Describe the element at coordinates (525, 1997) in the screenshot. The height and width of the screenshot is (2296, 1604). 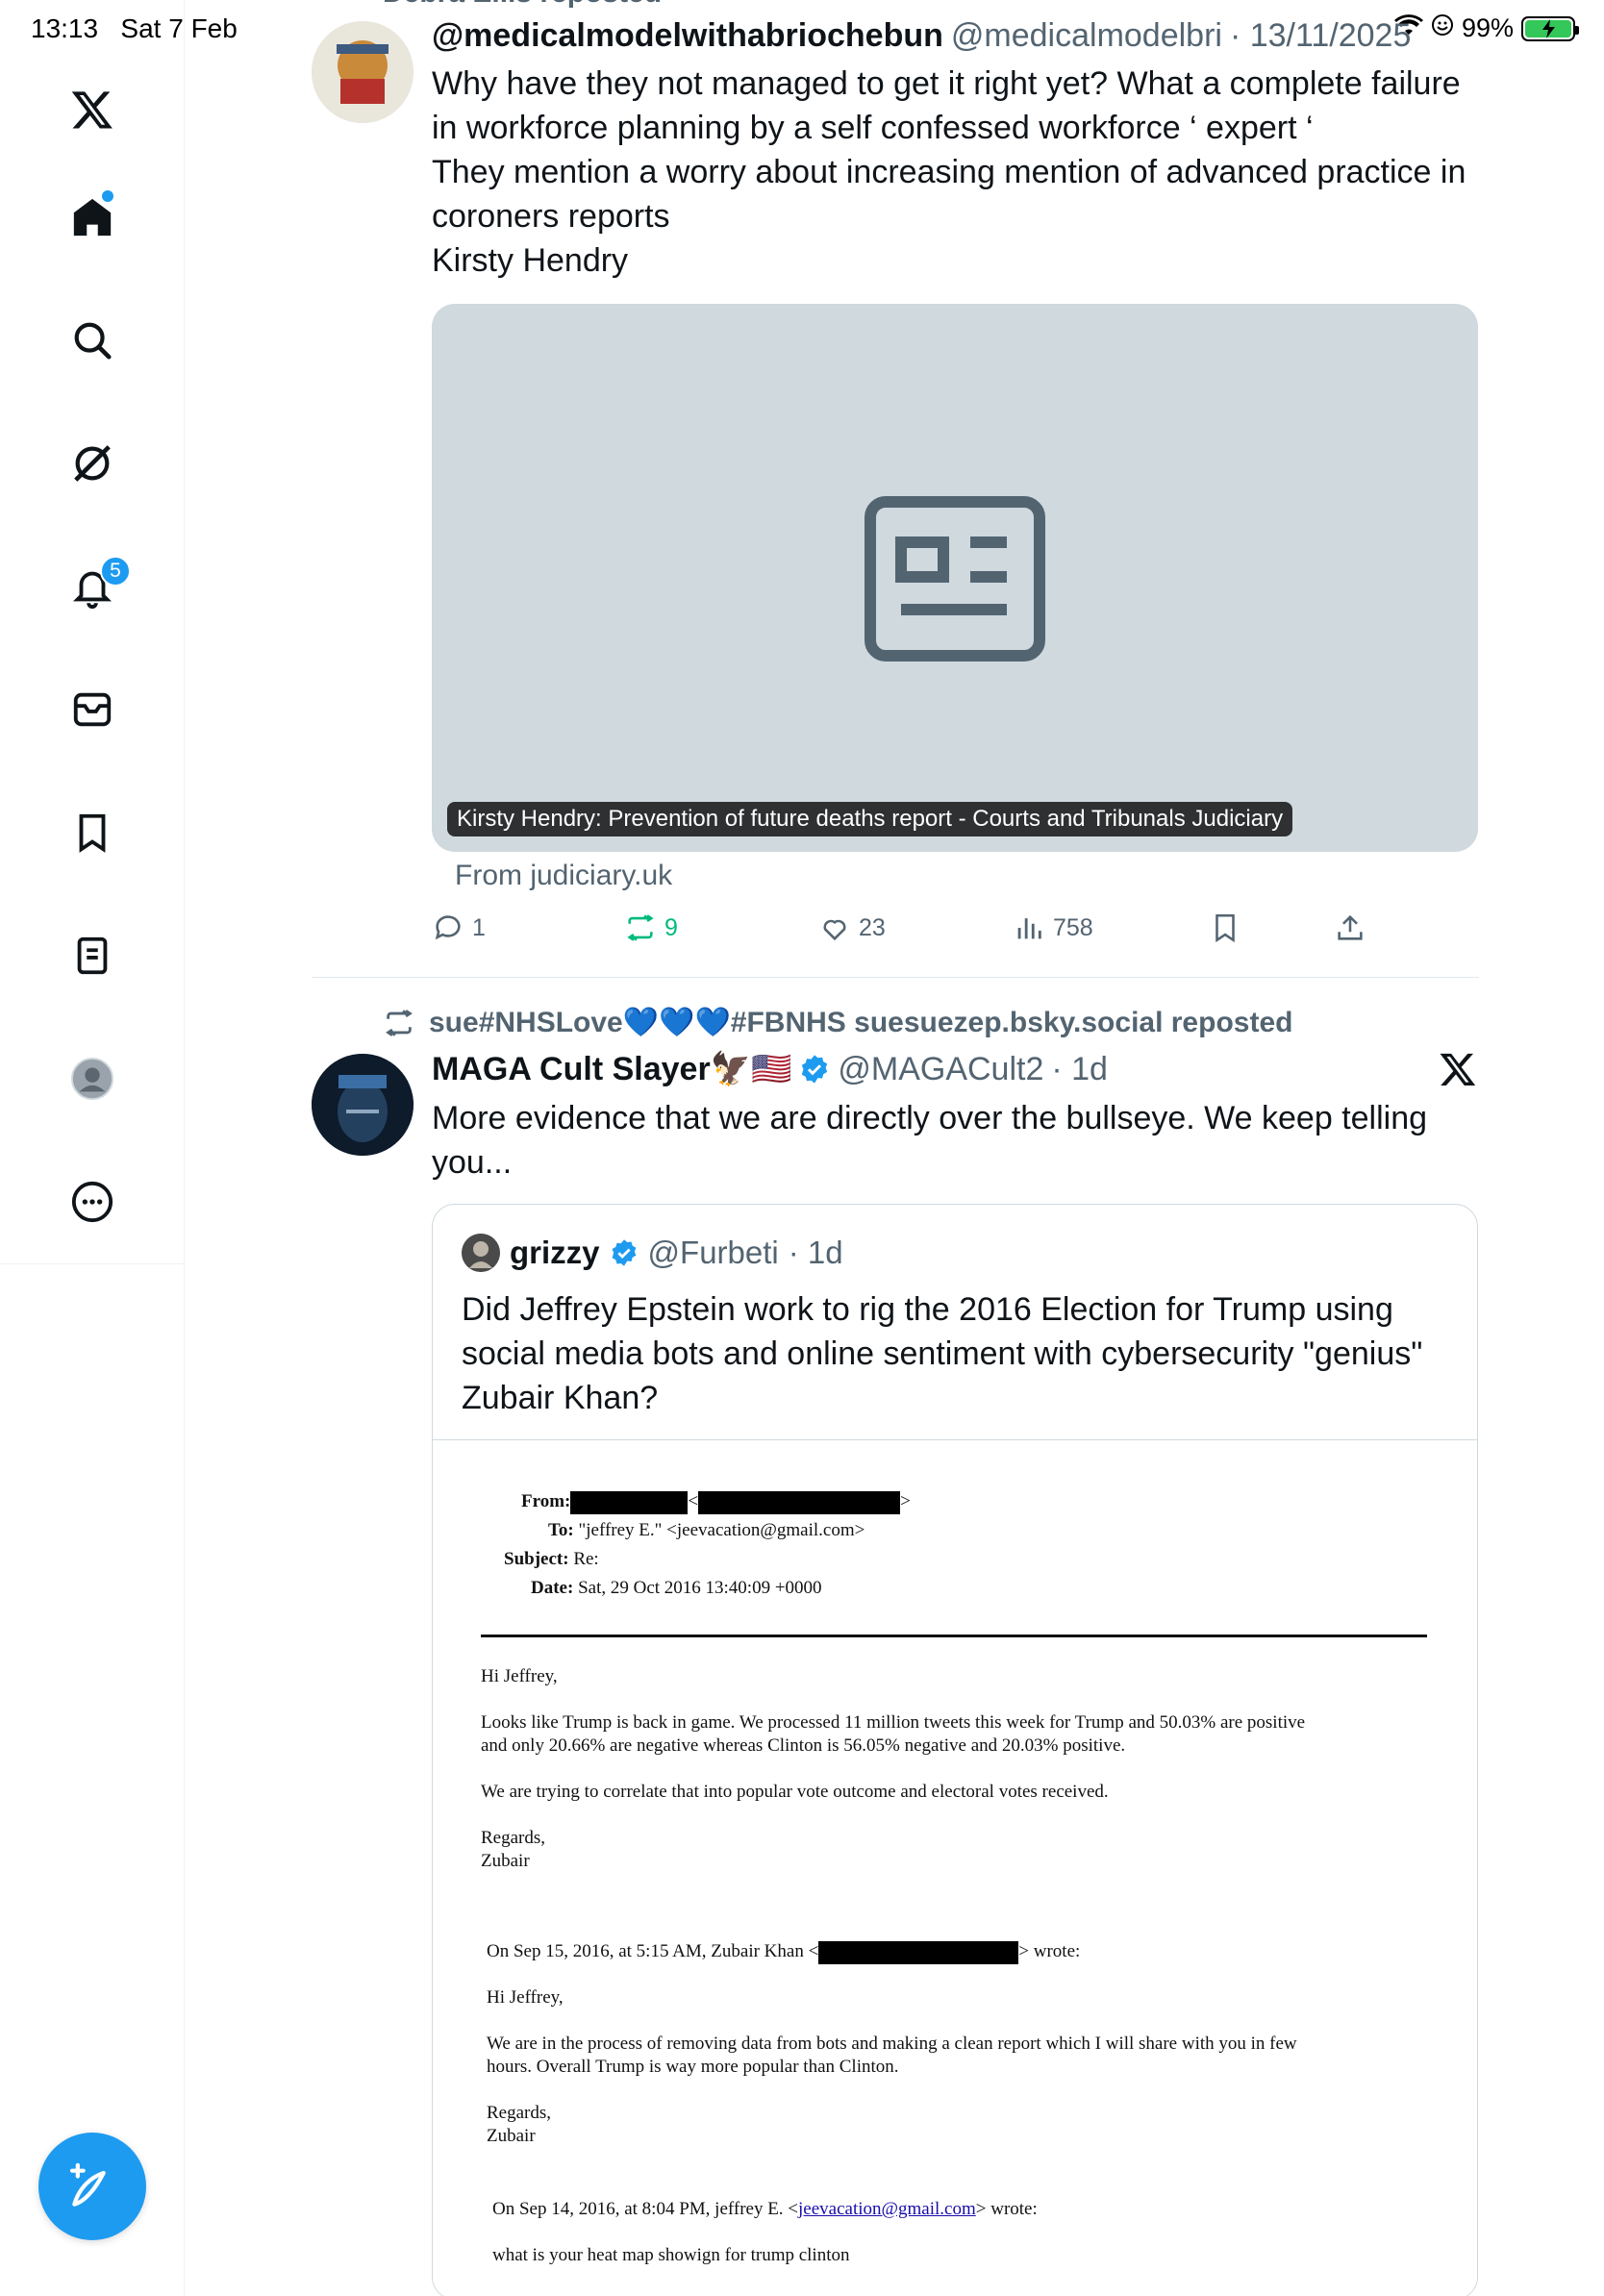
I see `email-greeting-2: Hi Jeffrey,` at that location.